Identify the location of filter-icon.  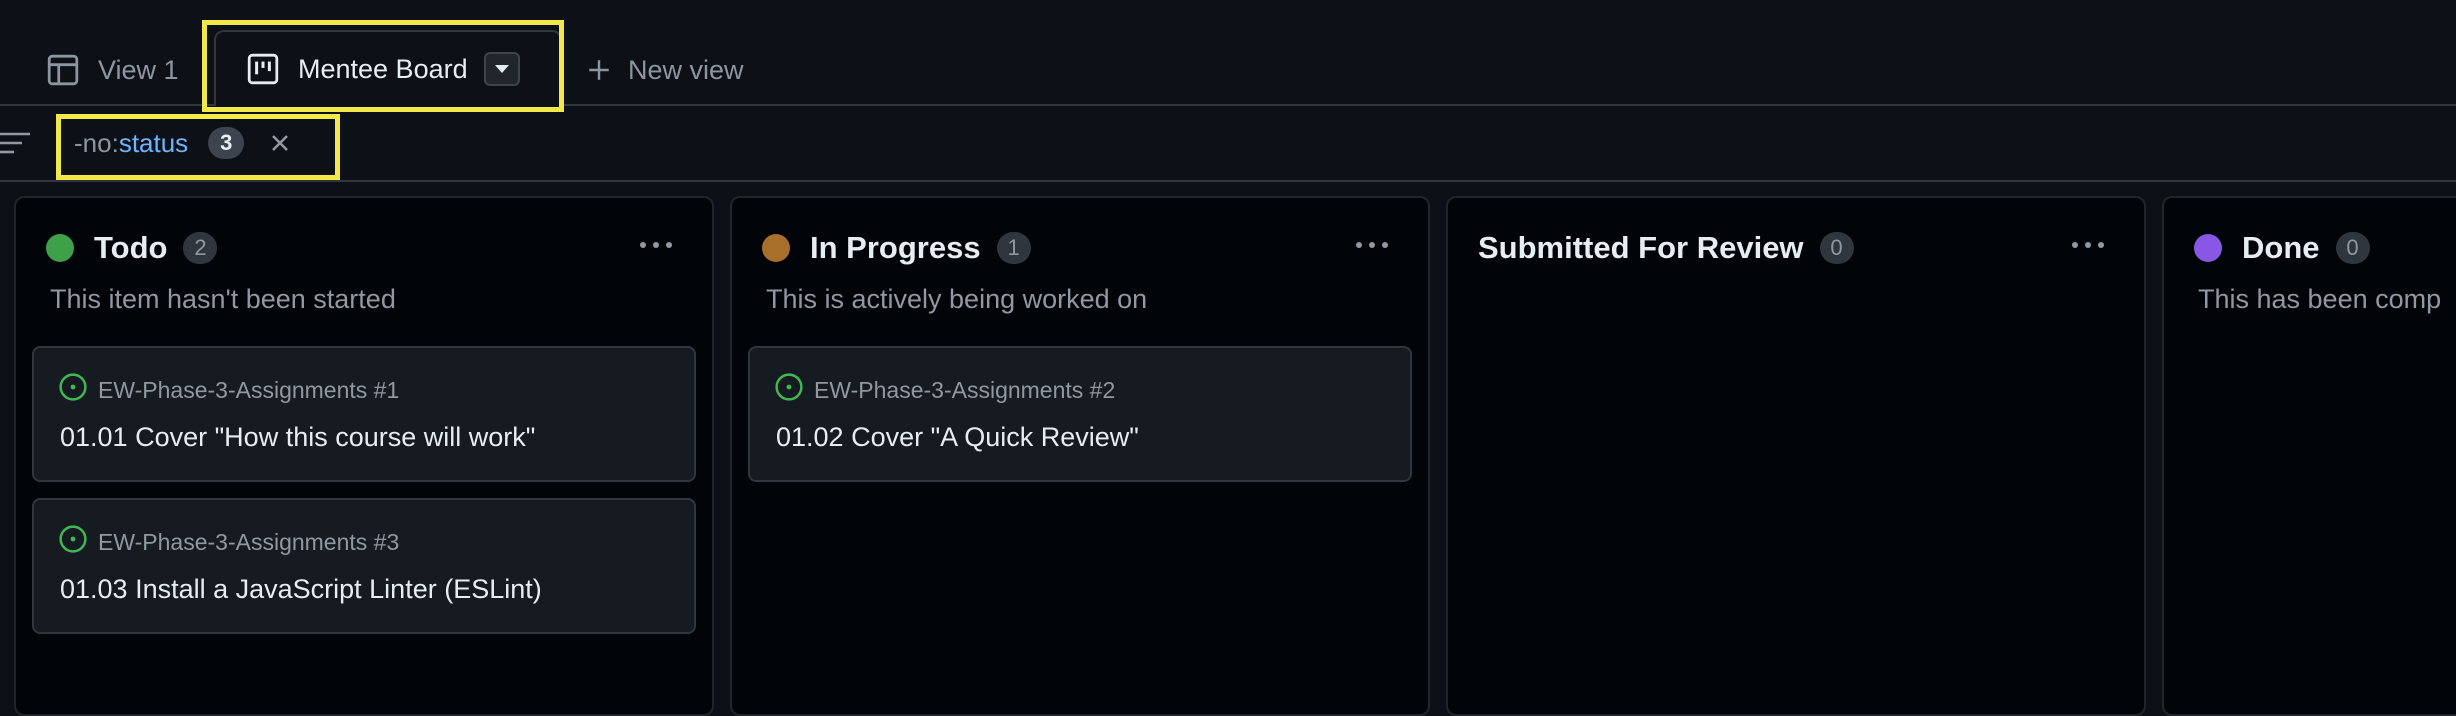
(15, 145).